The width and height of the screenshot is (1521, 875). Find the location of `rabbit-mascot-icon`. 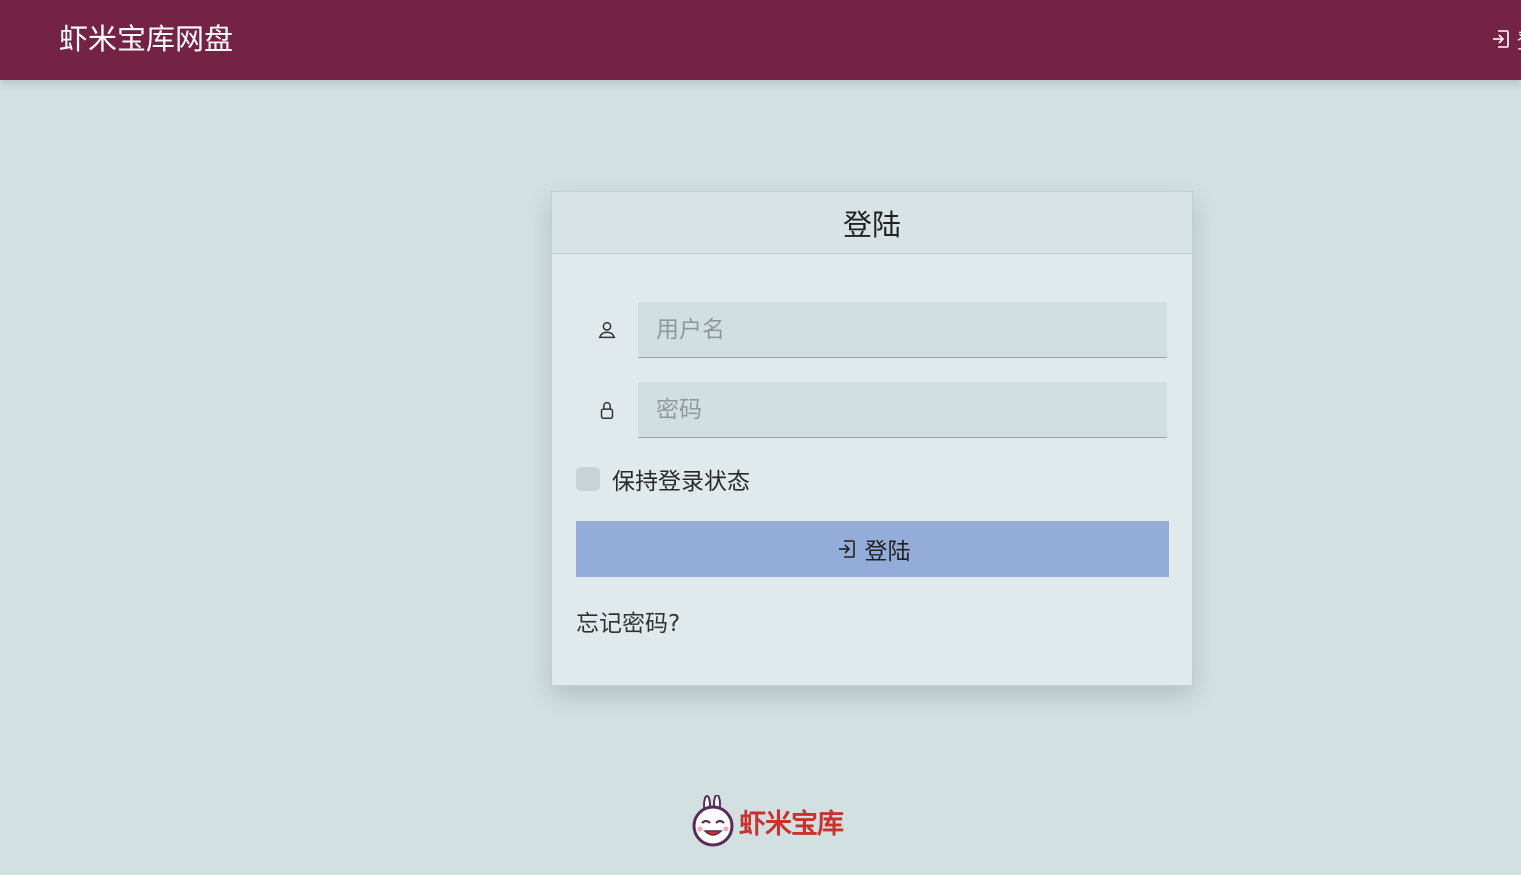

rabbit-mascot-icon is located at coordinates (713, 821).